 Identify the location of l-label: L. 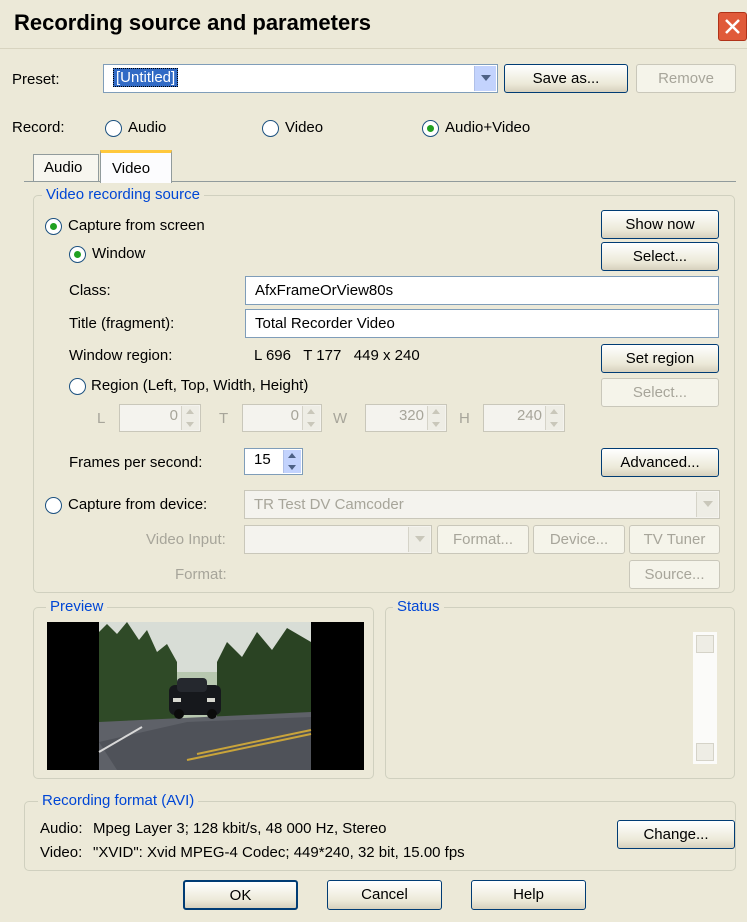
(101, 418).